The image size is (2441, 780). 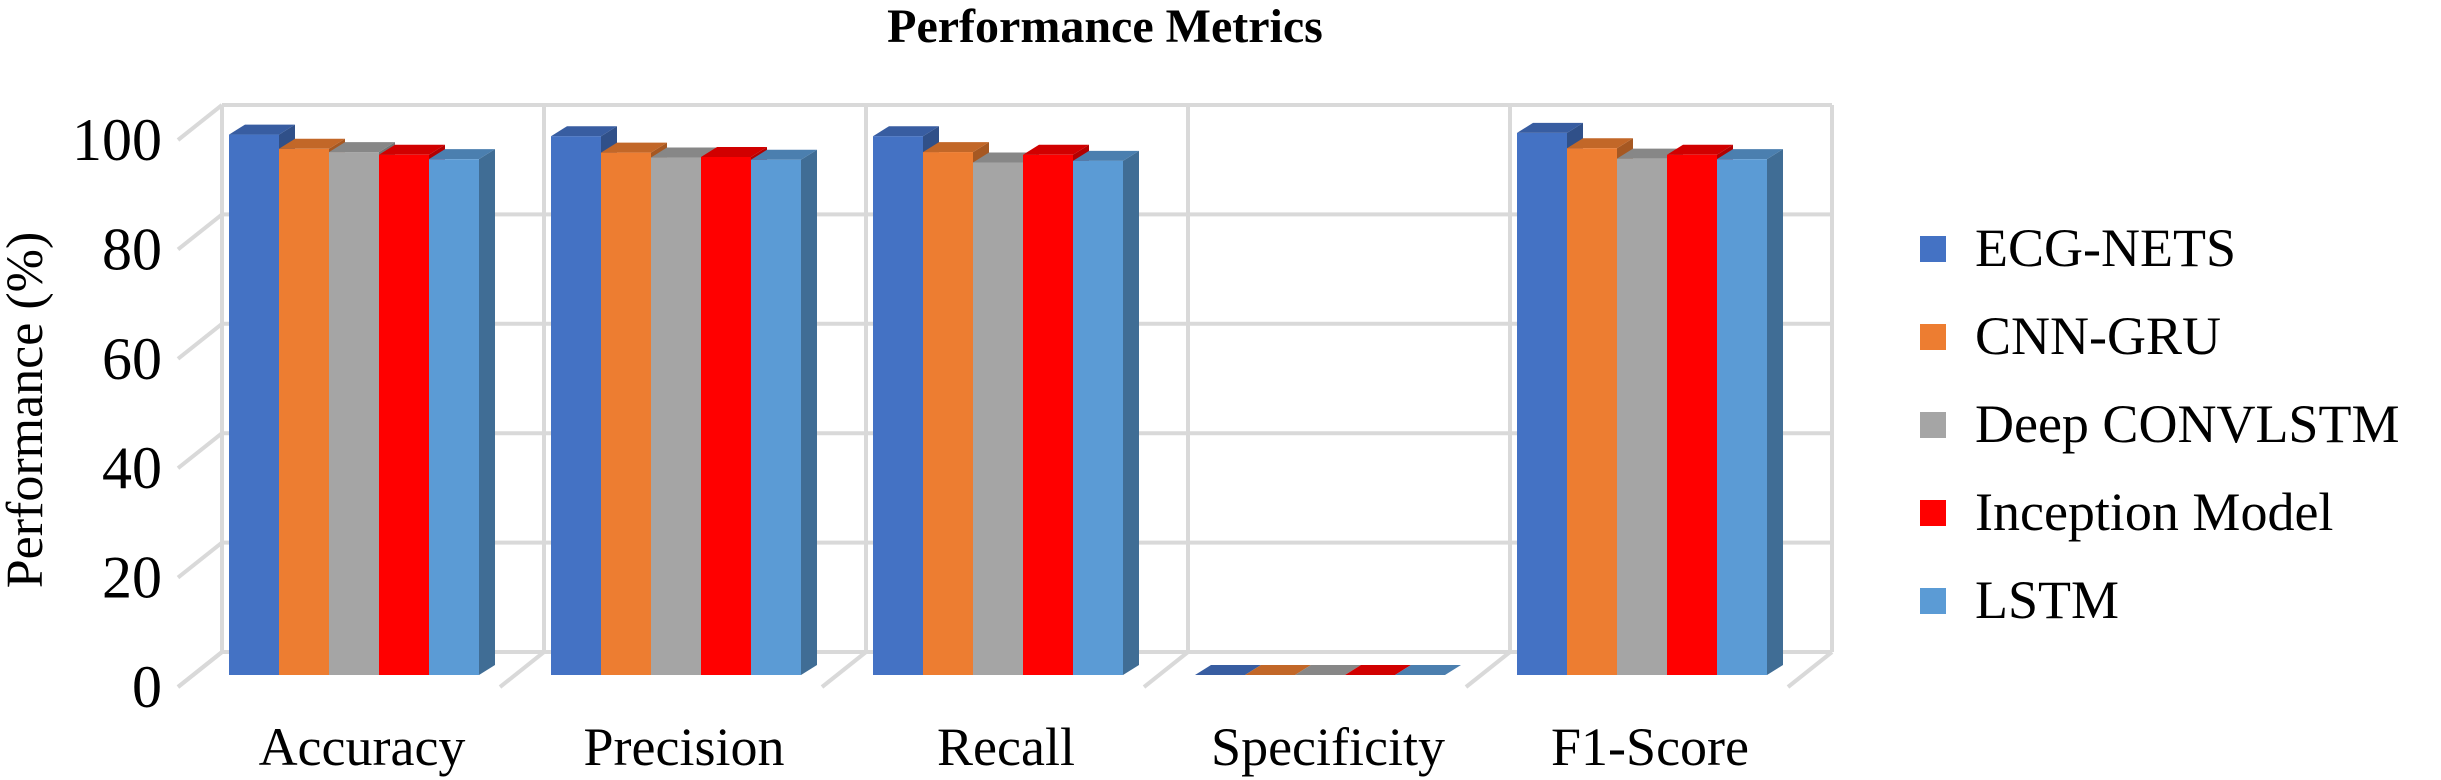 I want to click on legend-label: CNN-GRU, so click(x=2098, y=336).